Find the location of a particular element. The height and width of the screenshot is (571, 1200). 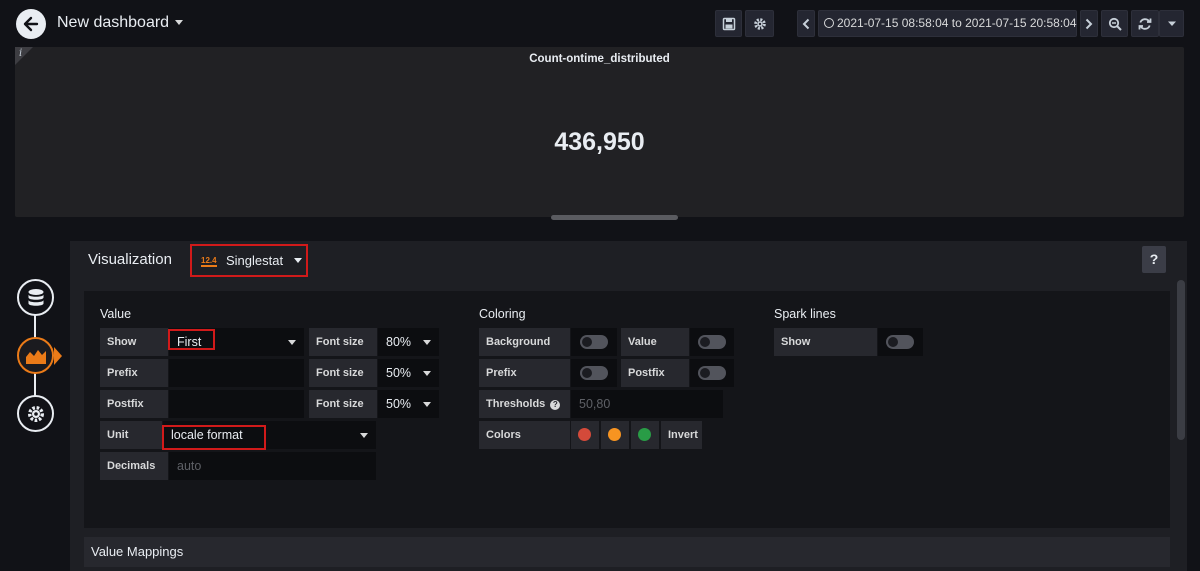

postfix-label: Postfix is located at coordinates (134, 404).